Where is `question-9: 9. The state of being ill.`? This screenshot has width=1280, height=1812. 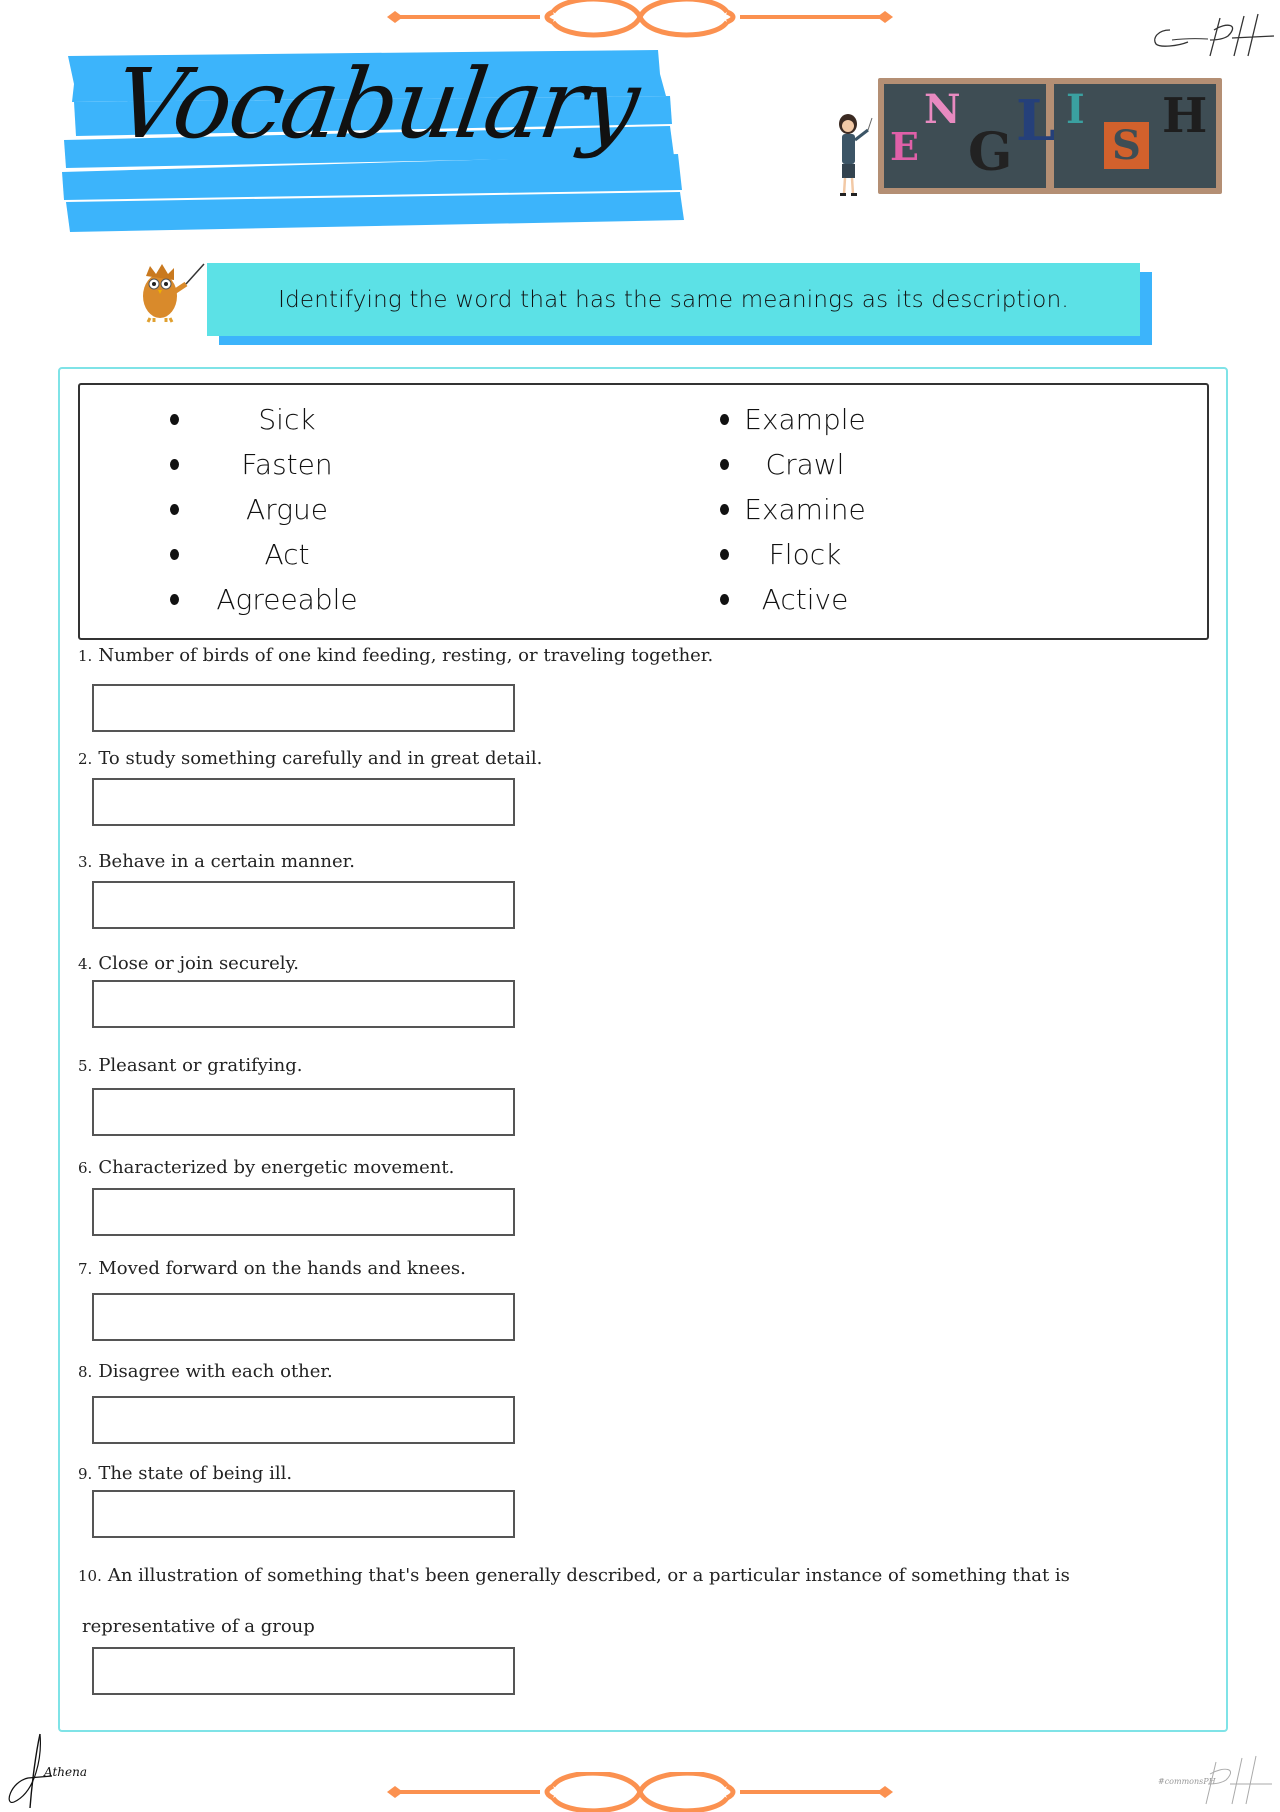
question-9: 9. The state of being ill. is located at coordinates (185, 1473).